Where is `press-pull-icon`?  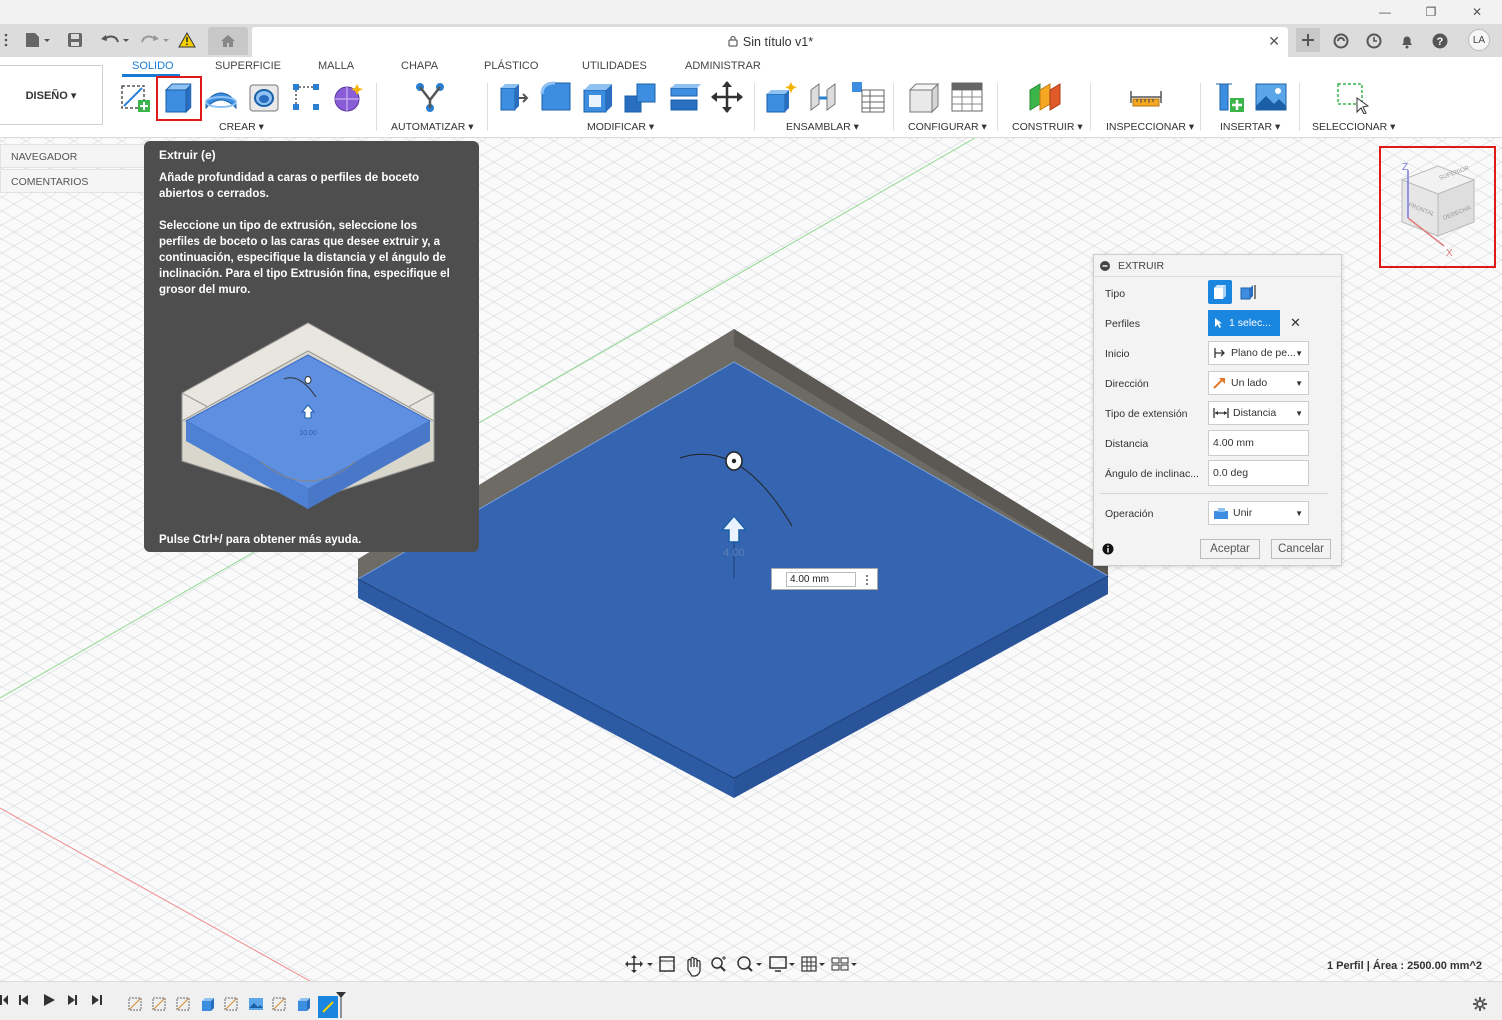
press-pull-icon is located at coordinates (512, 97).